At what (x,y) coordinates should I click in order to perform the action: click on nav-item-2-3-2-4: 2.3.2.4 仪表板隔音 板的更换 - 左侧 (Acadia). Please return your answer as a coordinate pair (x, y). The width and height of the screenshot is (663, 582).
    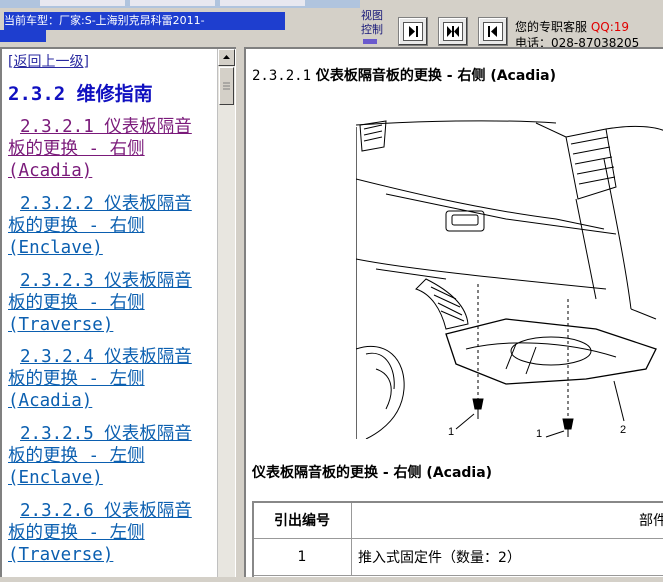
    Looking at the image, I should click on (113, 379).